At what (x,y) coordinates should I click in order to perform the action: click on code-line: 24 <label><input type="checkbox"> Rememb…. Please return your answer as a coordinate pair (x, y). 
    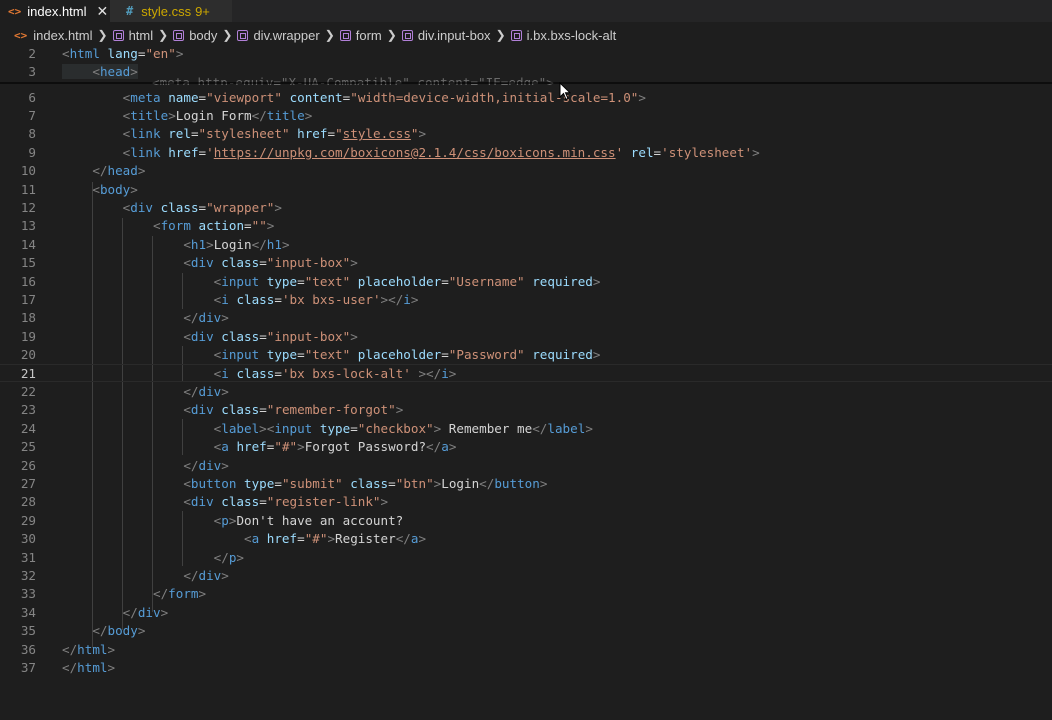
    Looking at the image, I should click on (526, 428).